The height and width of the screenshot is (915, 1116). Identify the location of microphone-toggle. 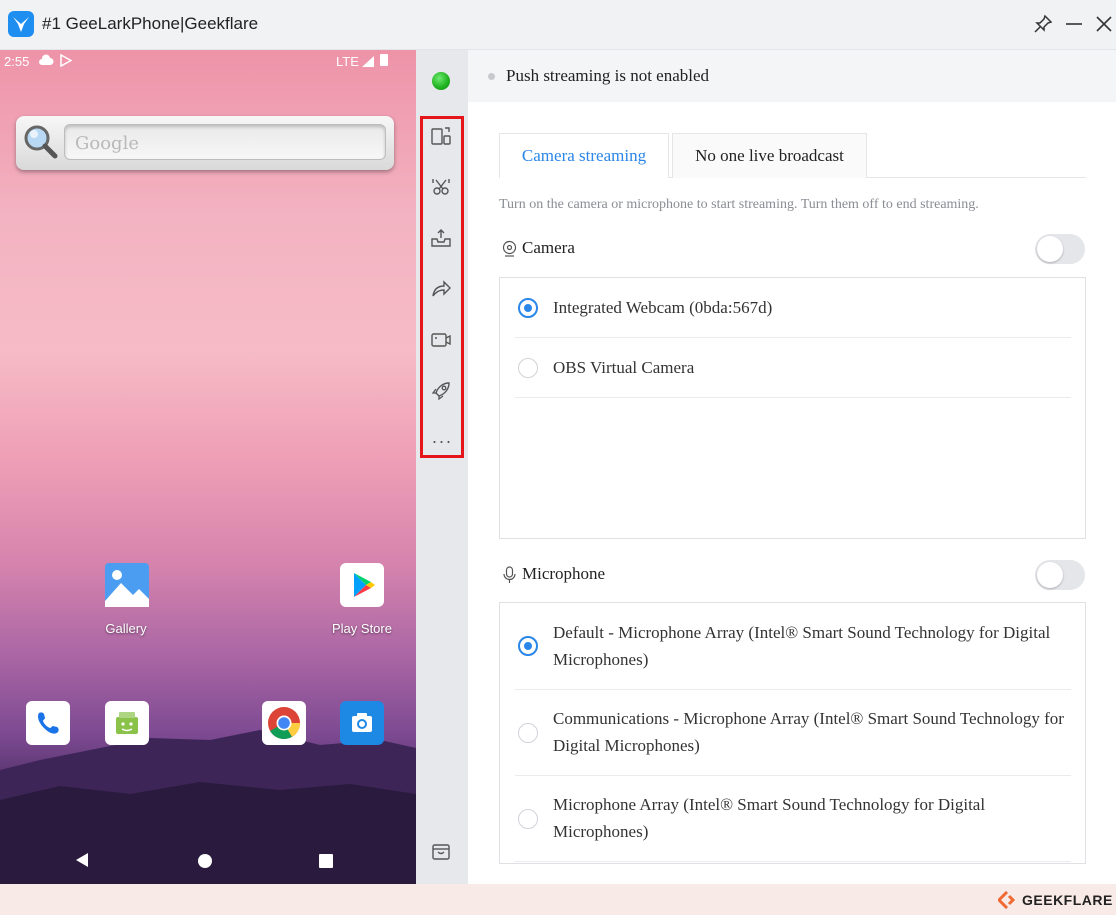
(1060, 575).